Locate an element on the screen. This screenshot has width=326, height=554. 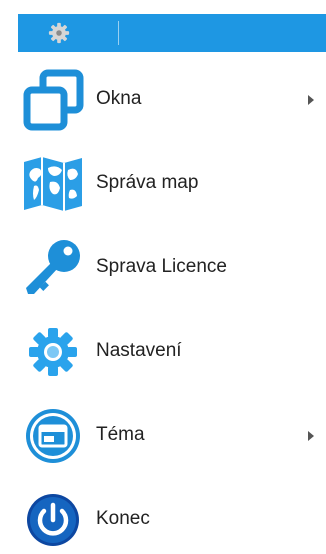
top-toolbar is located at coordinates (172, 33).